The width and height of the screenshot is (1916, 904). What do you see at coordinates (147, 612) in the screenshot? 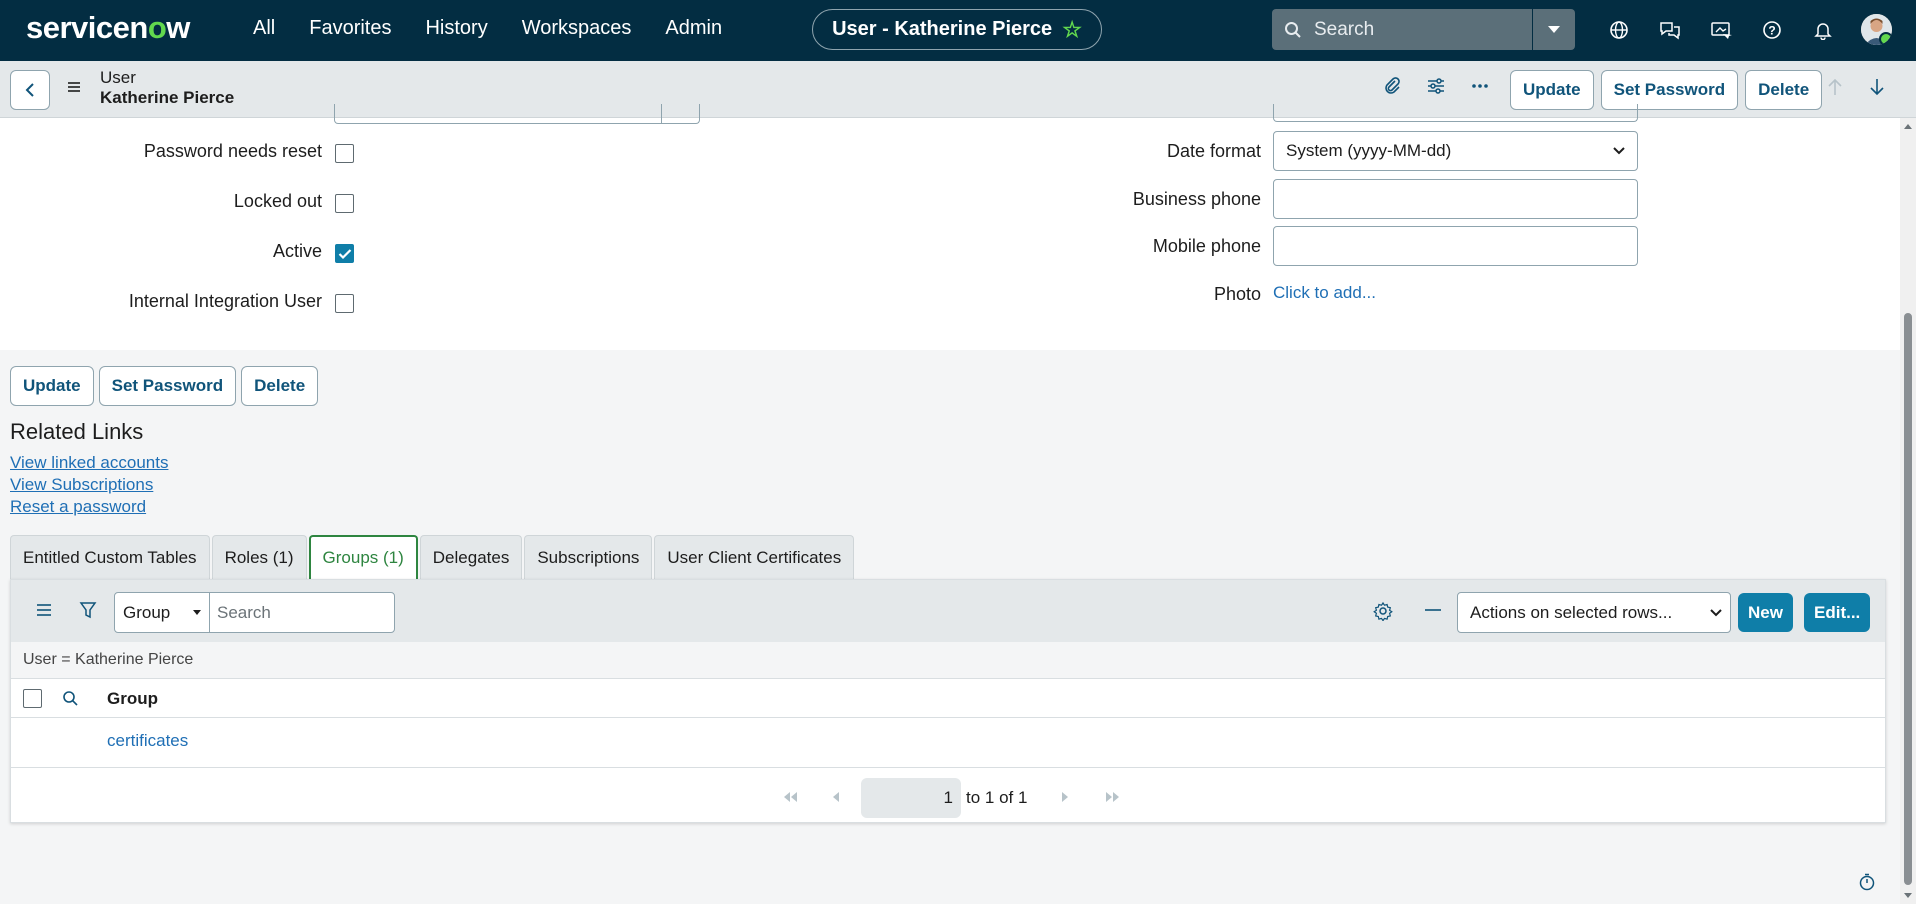
I see `search-field-value: Group` at bounding box center [147, 612].